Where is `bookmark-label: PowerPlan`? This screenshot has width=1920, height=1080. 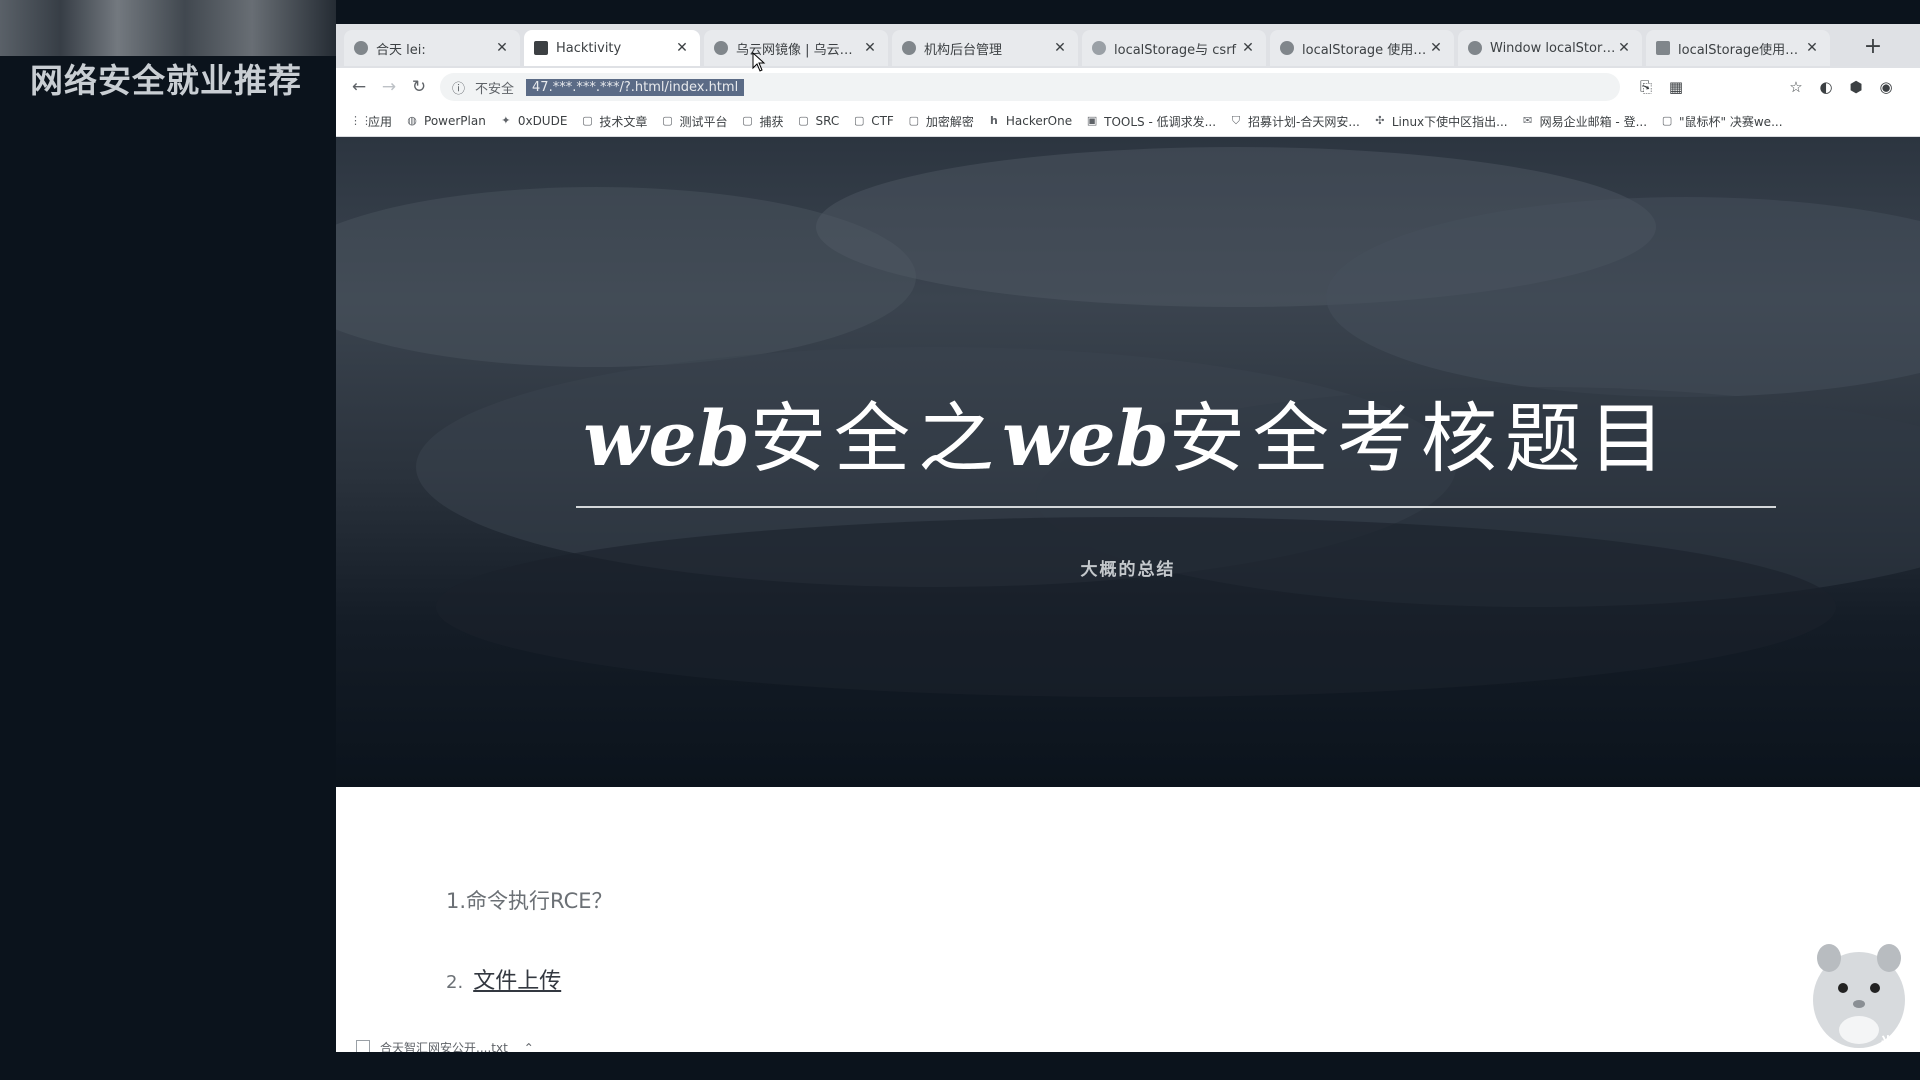
bookmark-label: PowerPlan is located at coordinates (455, 121).